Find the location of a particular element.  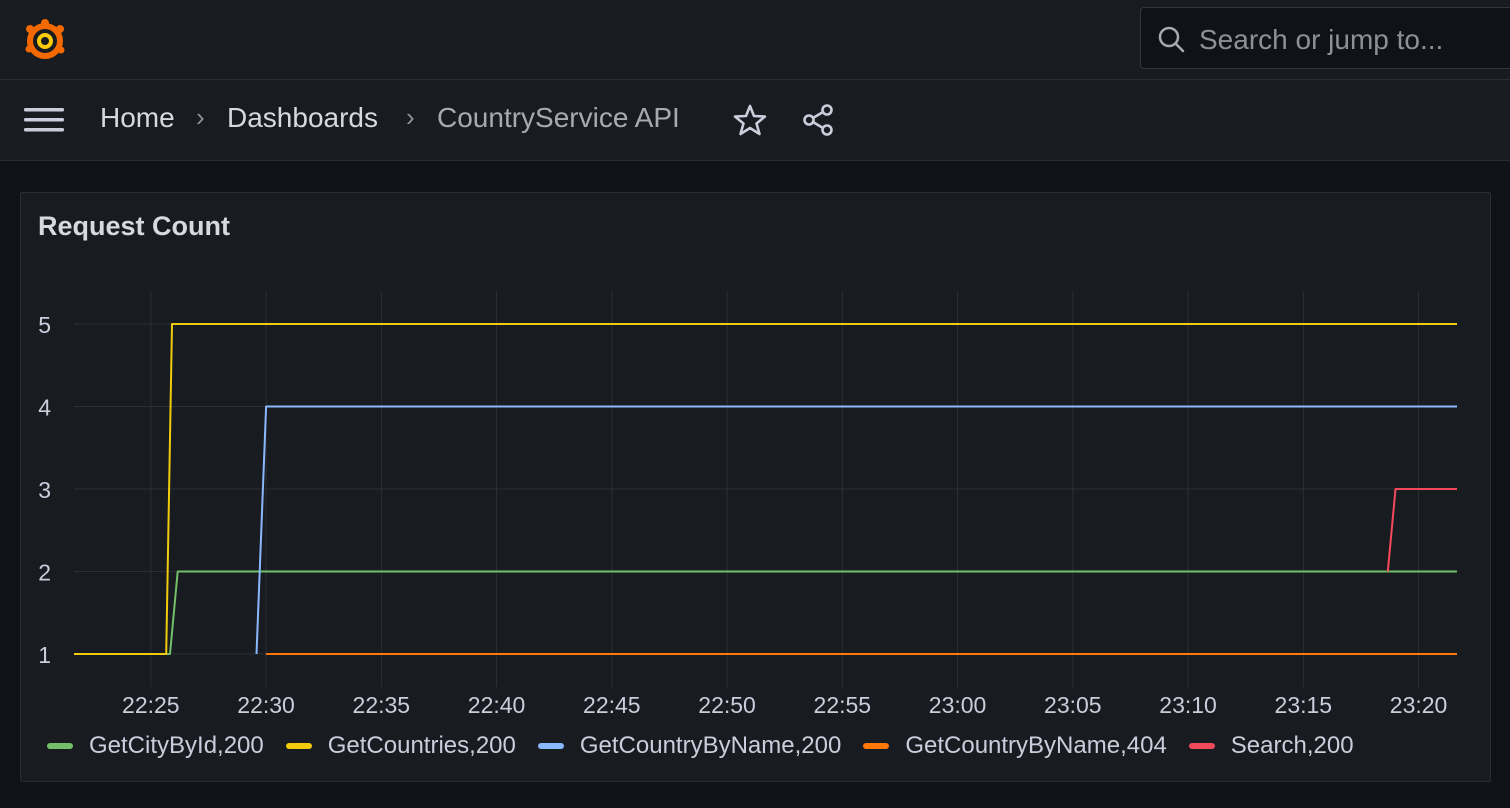

x-tick-label: 23:10 is located at coordinates (1188, 705).